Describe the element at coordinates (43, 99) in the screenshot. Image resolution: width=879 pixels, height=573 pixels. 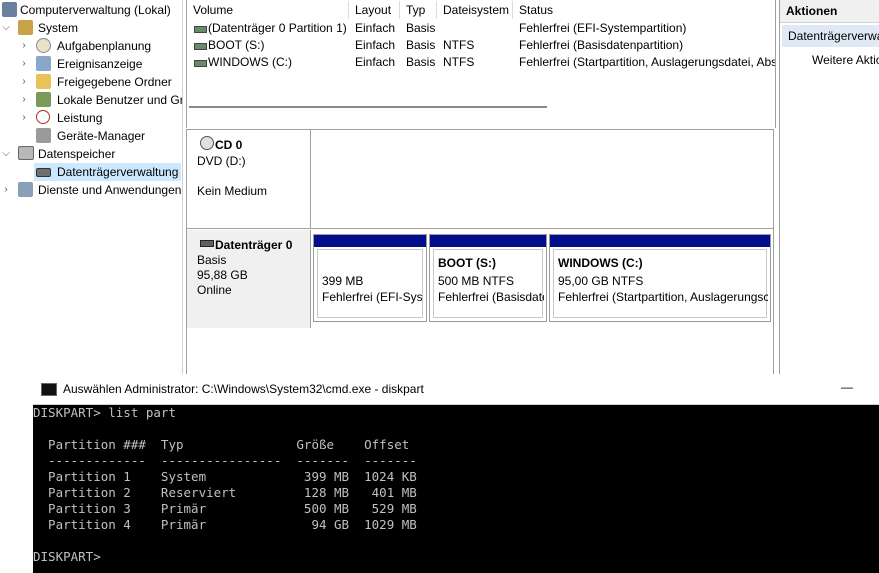
I see `users-icon` at that location.